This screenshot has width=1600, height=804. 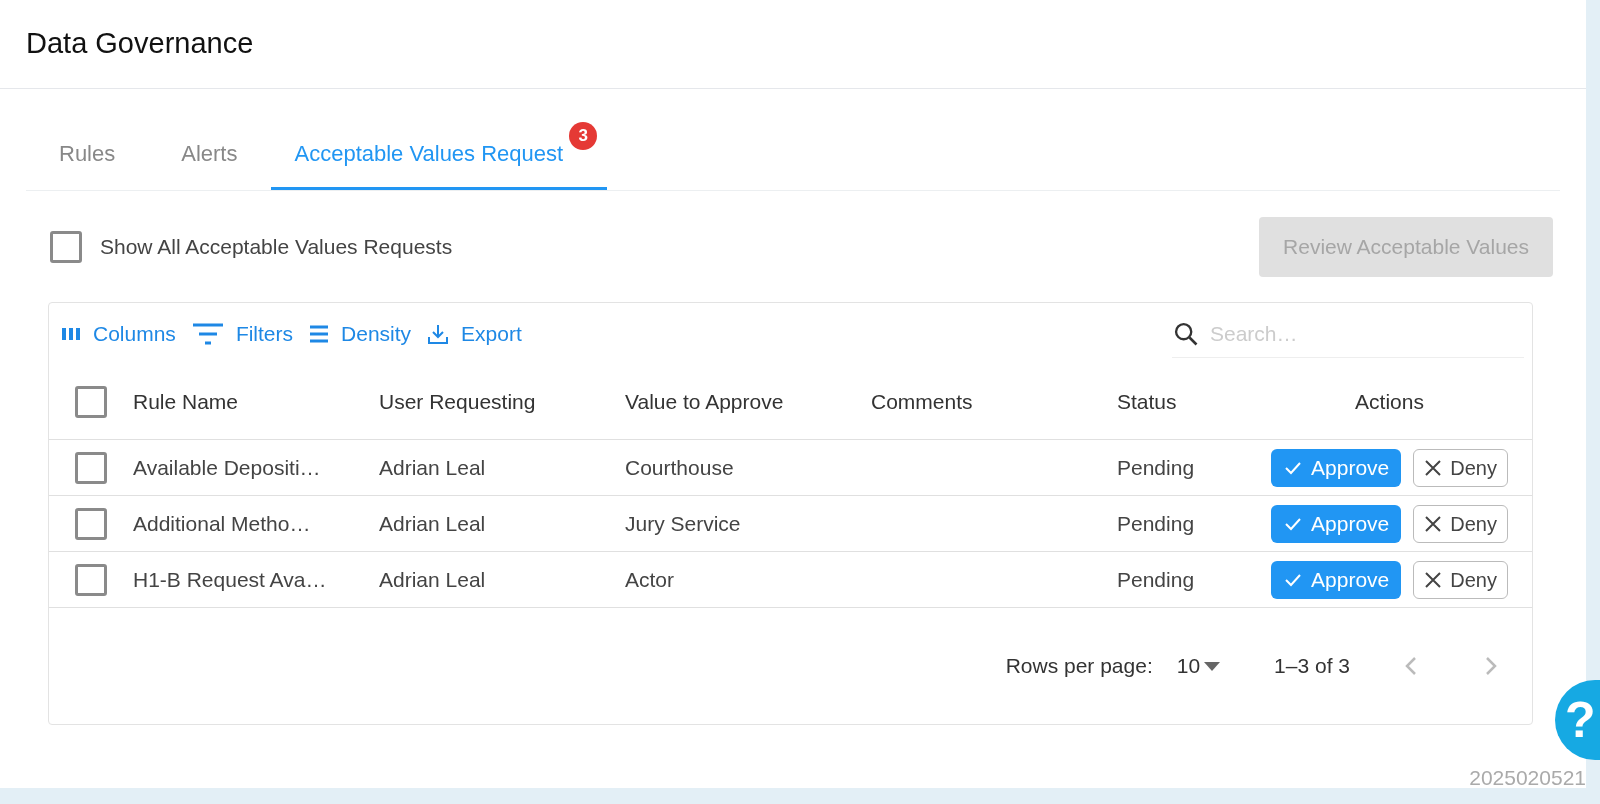 I want to click on tab: Alerts, so click(x=209, y=155).